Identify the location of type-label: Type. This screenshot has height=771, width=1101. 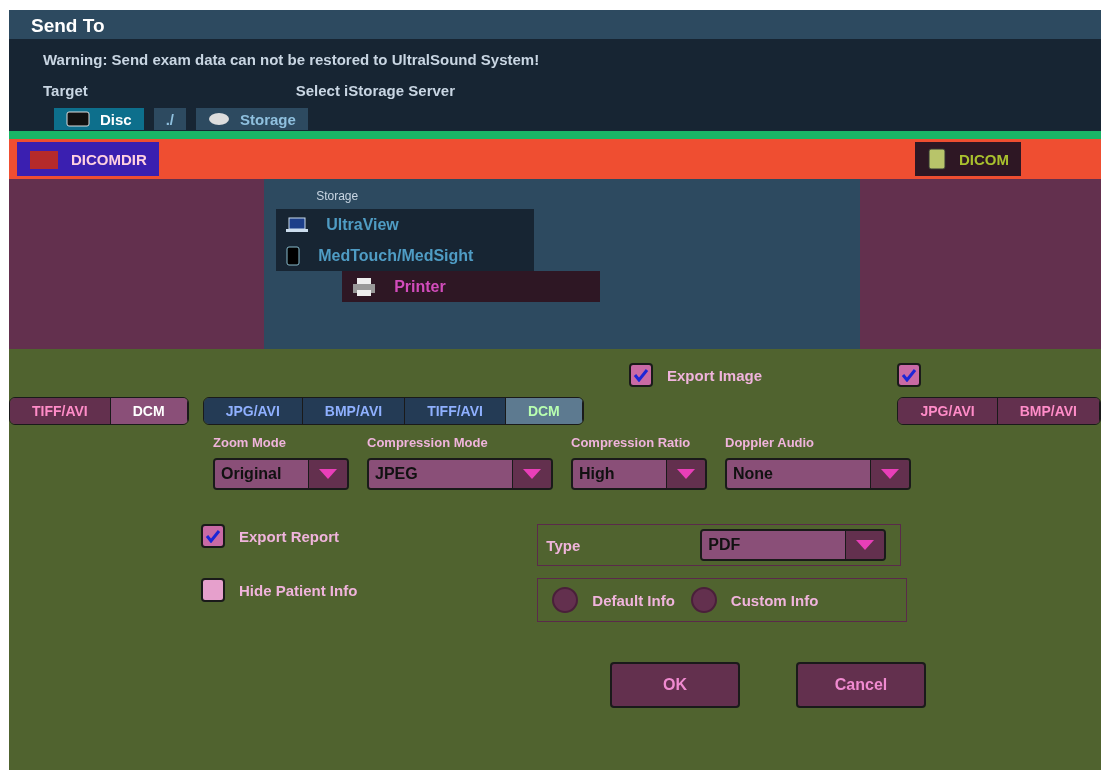
(563, 545).